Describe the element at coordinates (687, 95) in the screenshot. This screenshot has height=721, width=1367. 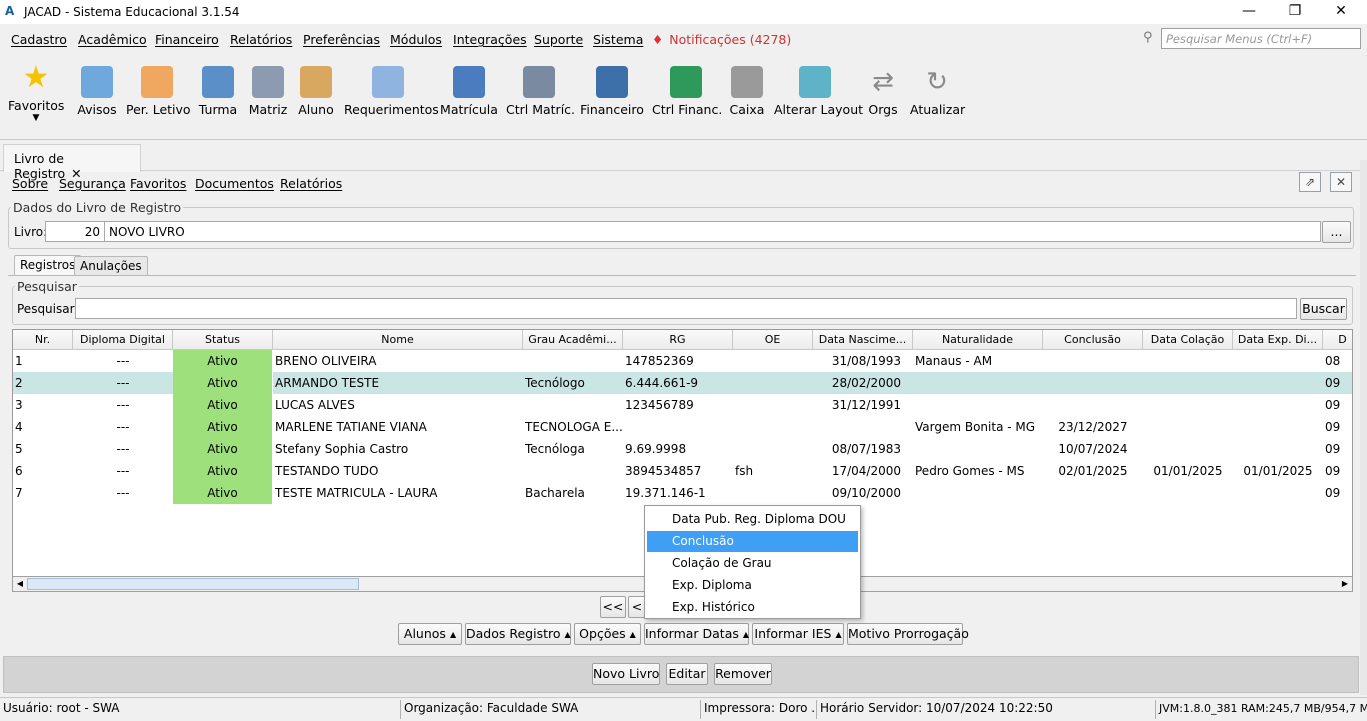
I see `toolbar-ctrl-financ: Ctrl Financ.` at that location.